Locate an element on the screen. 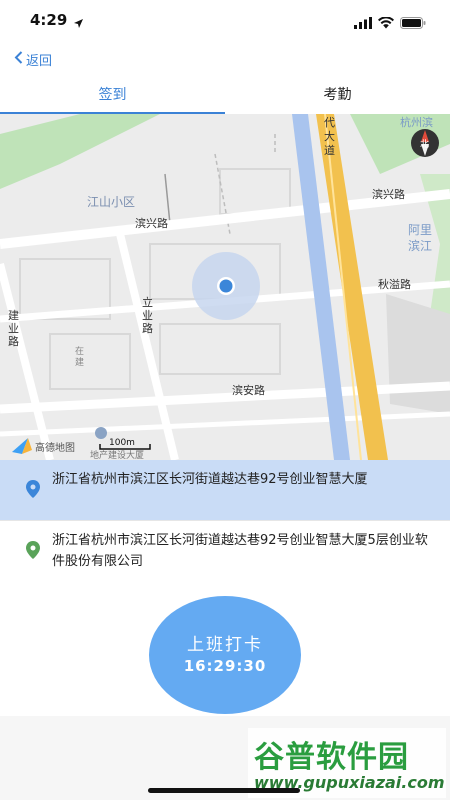  address-option: 浙江省杭州市滨江区长河街道越达巷92号创业智慧大厦5层创业软件股份有限公司 is located at coordinates (225, 550).